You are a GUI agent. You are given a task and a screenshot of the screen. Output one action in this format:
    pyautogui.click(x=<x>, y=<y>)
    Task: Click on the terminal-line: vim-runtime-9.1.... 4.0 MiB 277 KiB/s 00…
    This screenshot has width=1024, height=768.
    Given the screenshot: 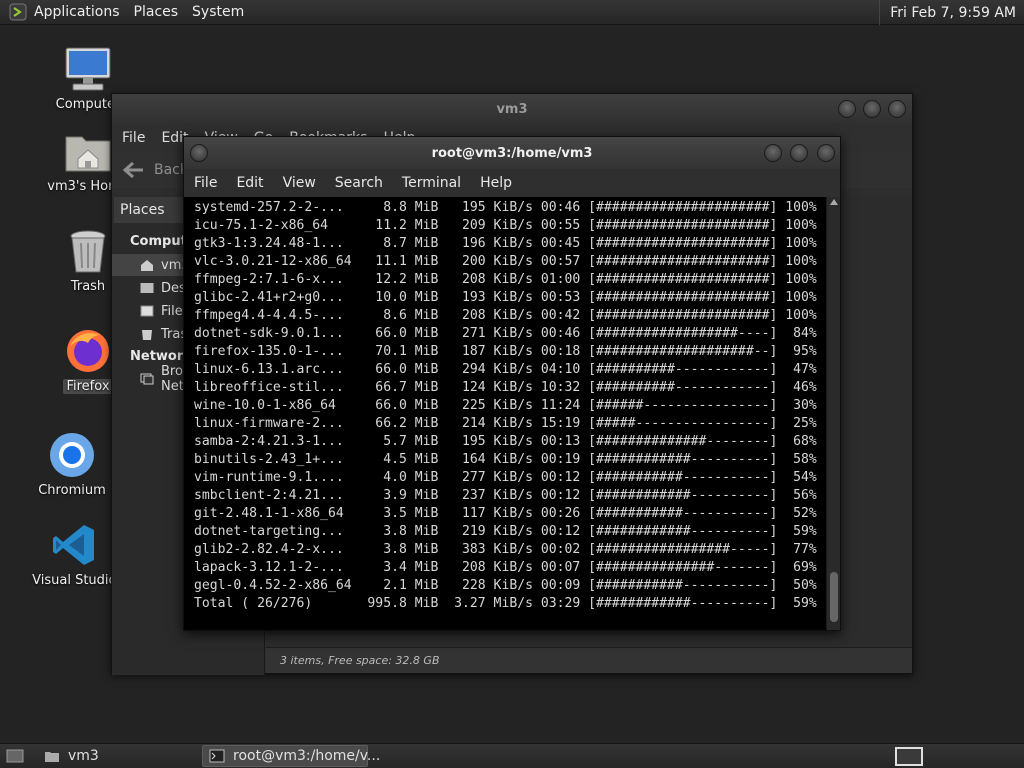 What is the action you would take?
    pyautogui.click(x=505, y=477)
    